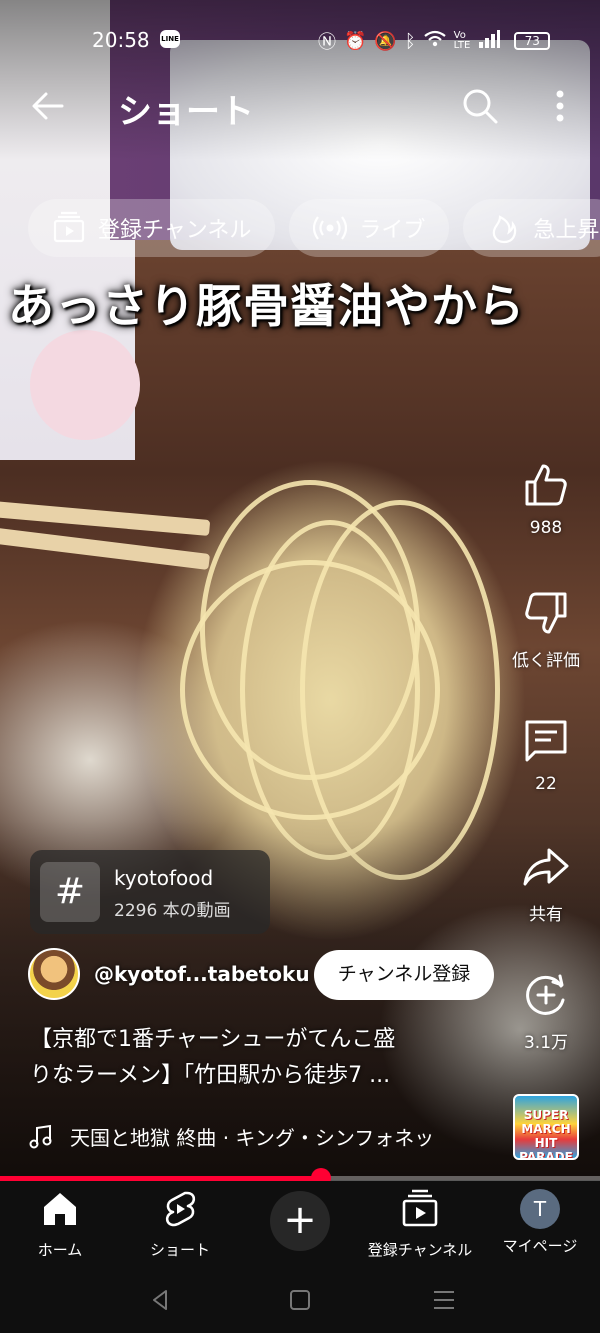  I want to click on status-icons: Ⓝ ⏰ 🔕 ᛒ Vo LTE 73, so click(434, 41).